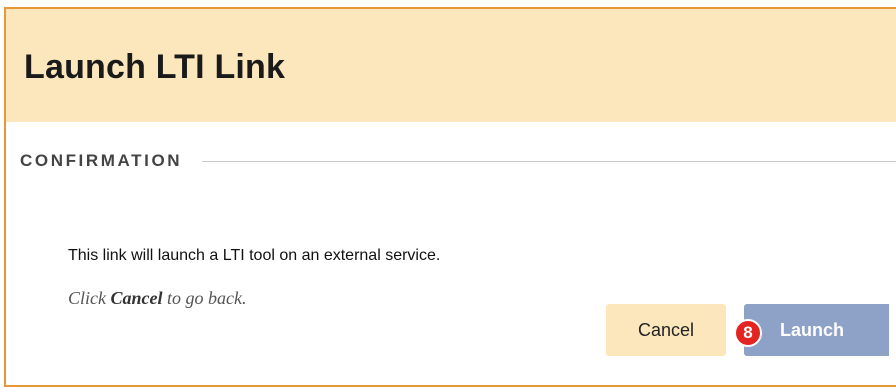 This screenshot has width=896, height=387. I want to click on cancel-hint: Click Cancel to go back., so click(157, 298).